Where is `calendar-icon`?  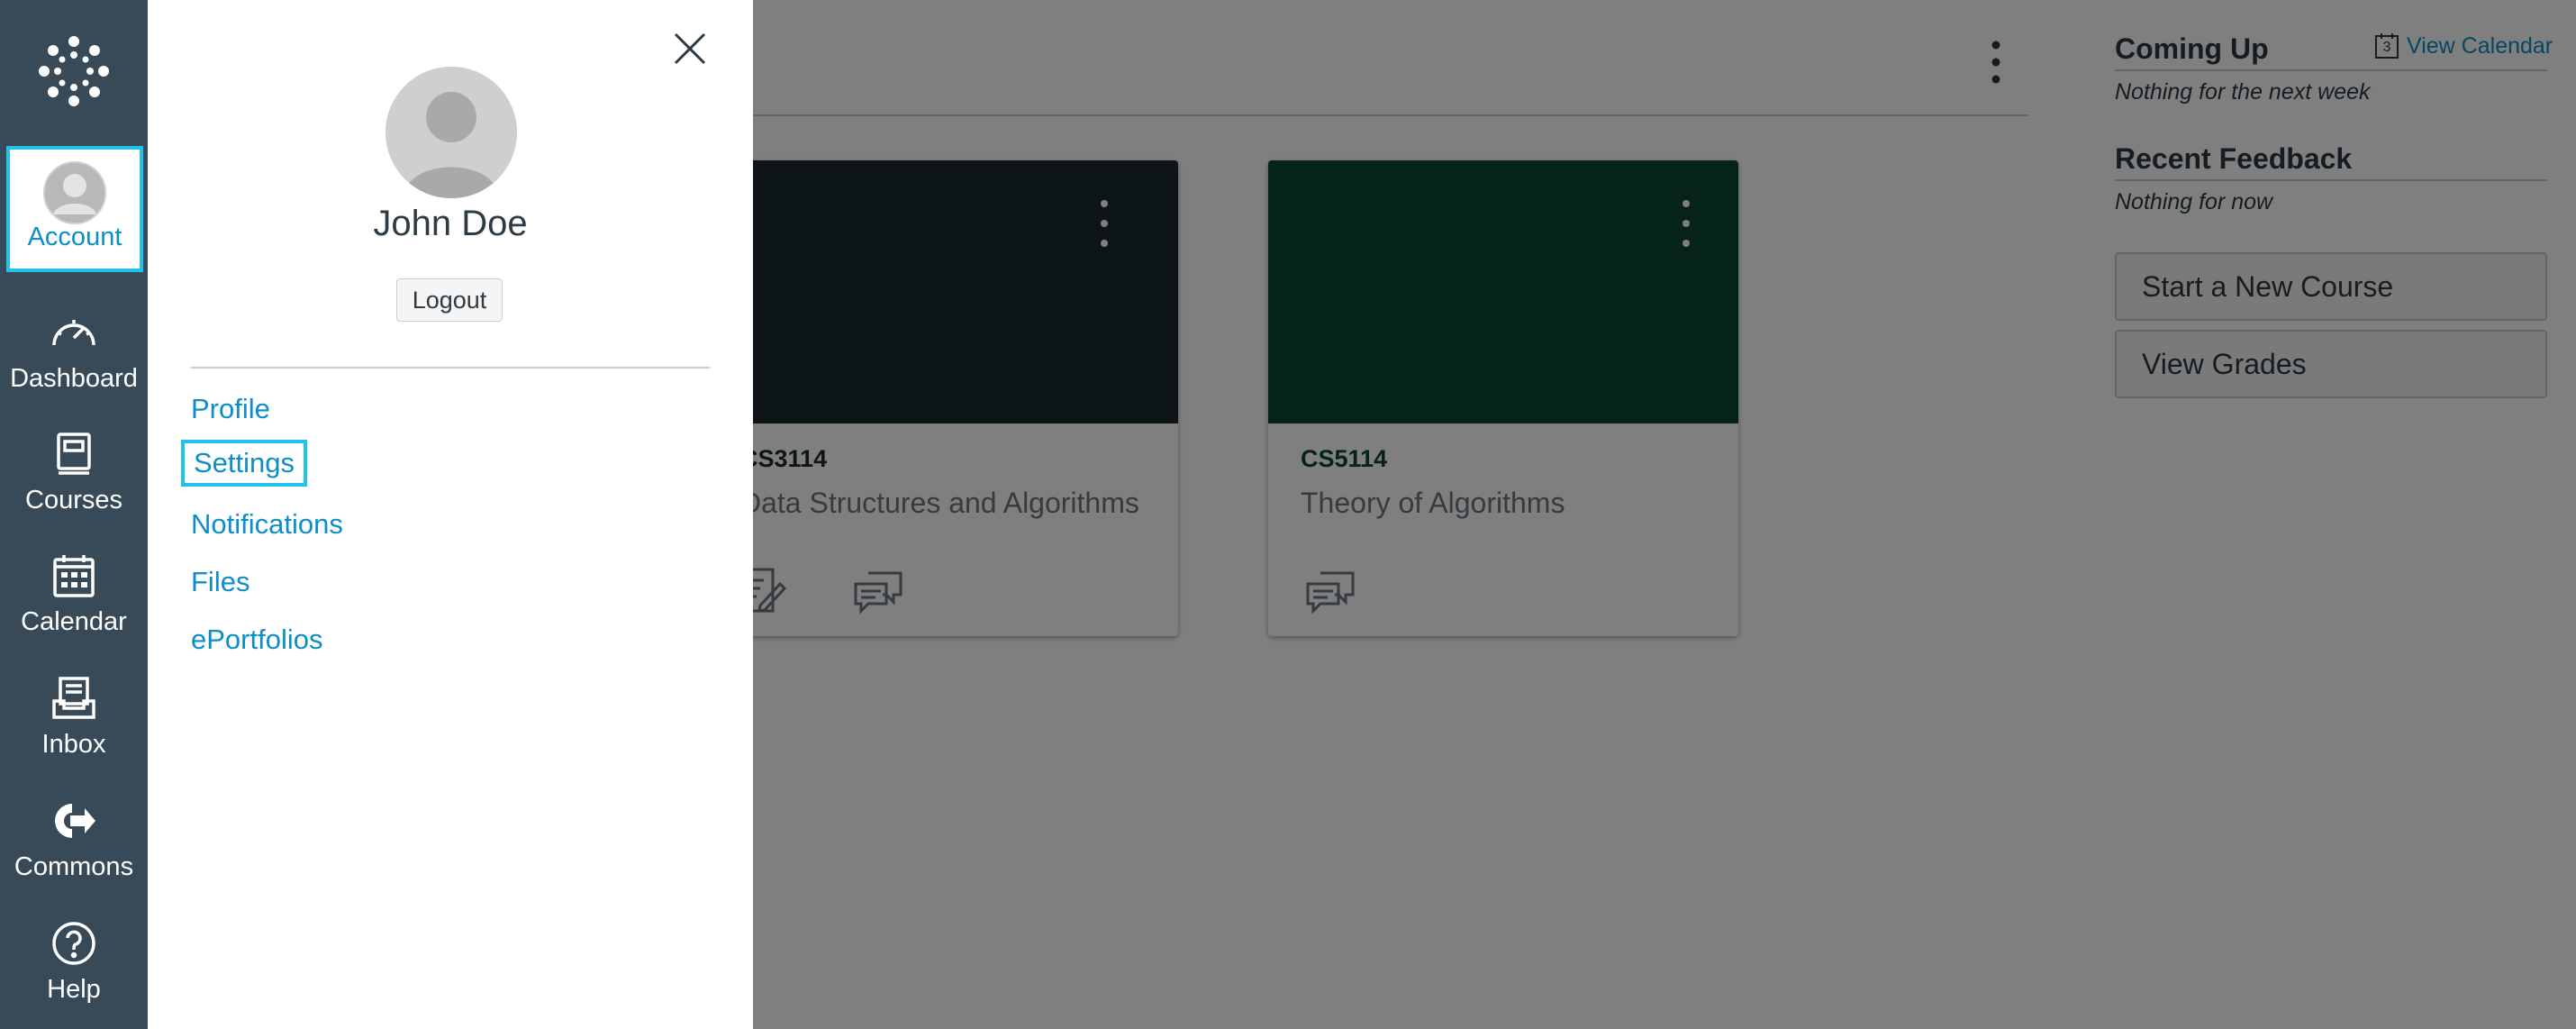
calendar-icon is located at coordinates (74, 575).